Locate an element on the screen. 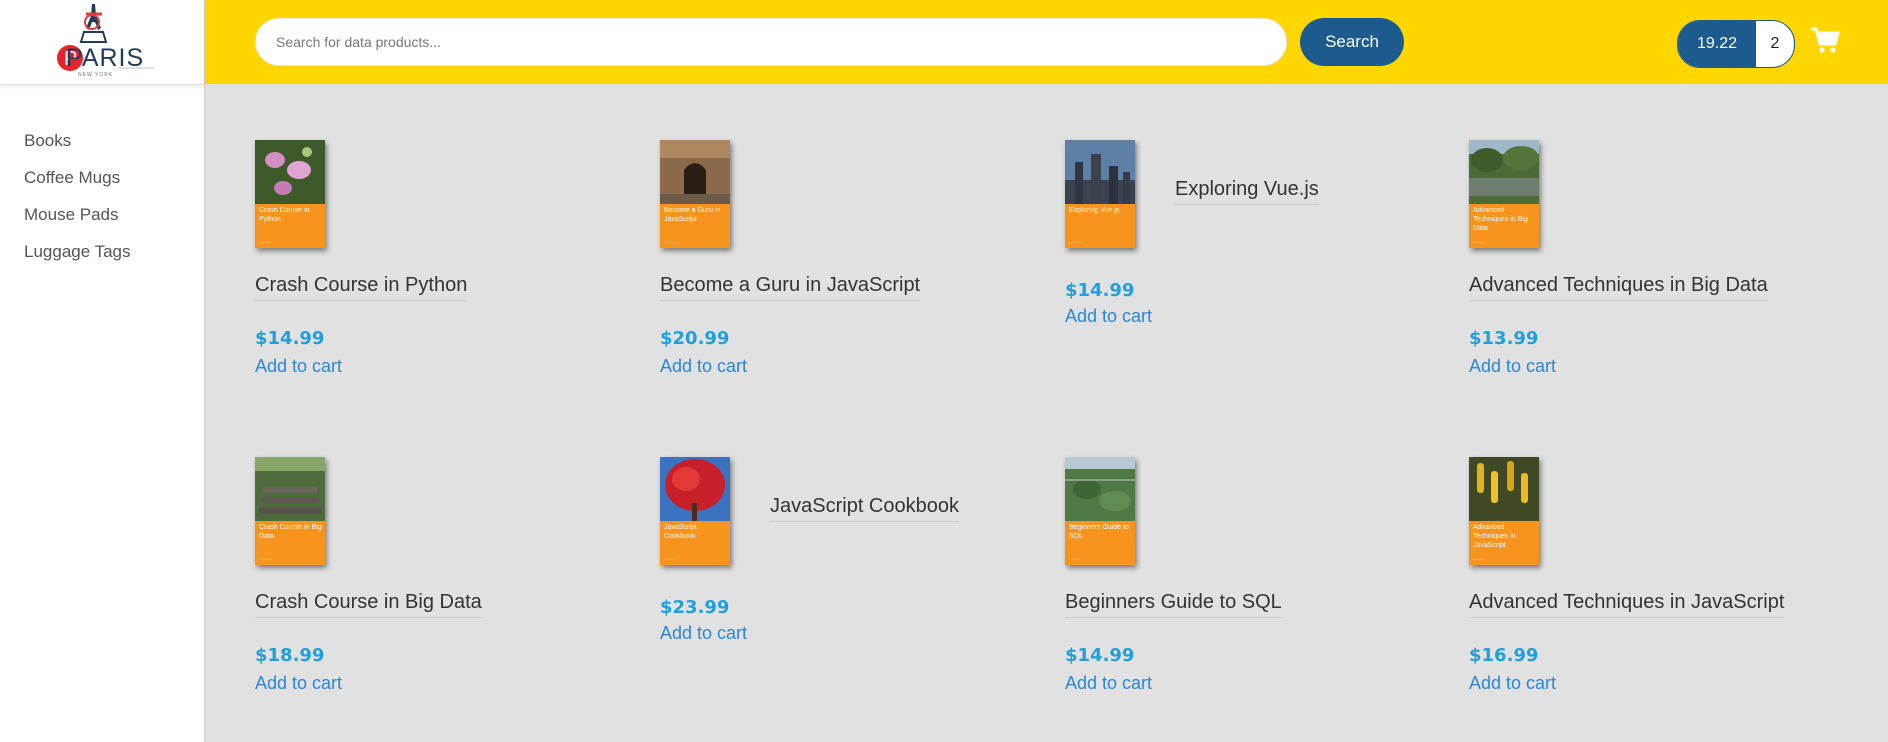 The height and width of the screenshot is (742, 1888). sidebar-item-books: Books is located at coordinates (77, 148).